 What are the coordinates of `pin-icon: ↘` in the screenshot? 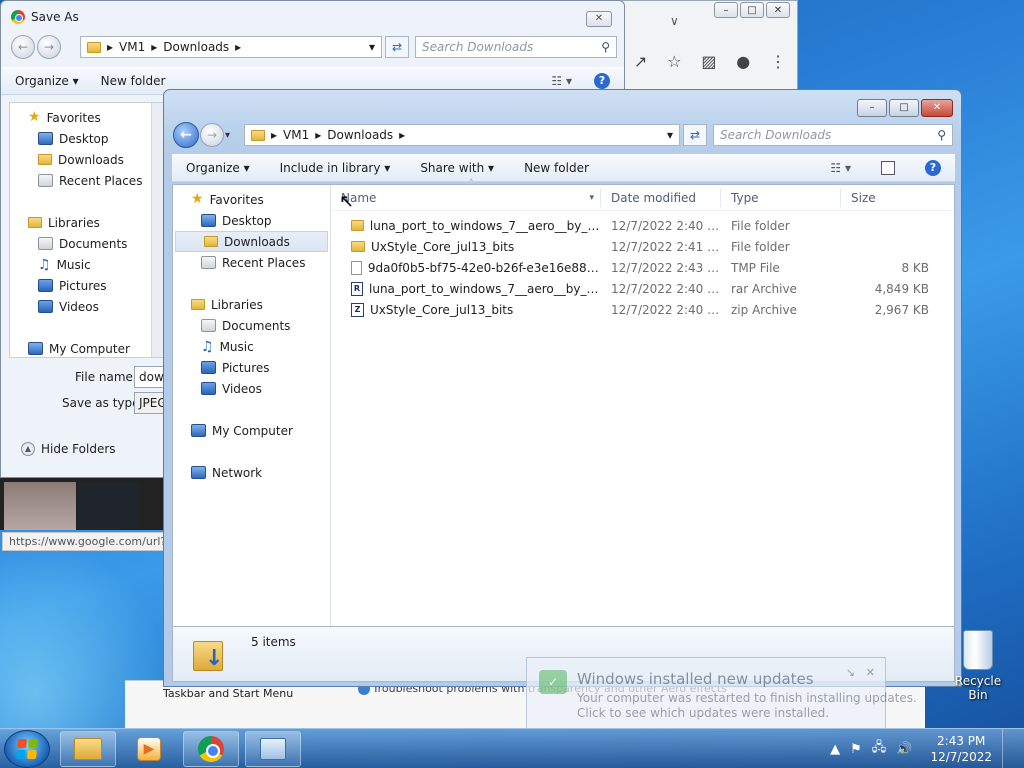 It's located at (850, 672).